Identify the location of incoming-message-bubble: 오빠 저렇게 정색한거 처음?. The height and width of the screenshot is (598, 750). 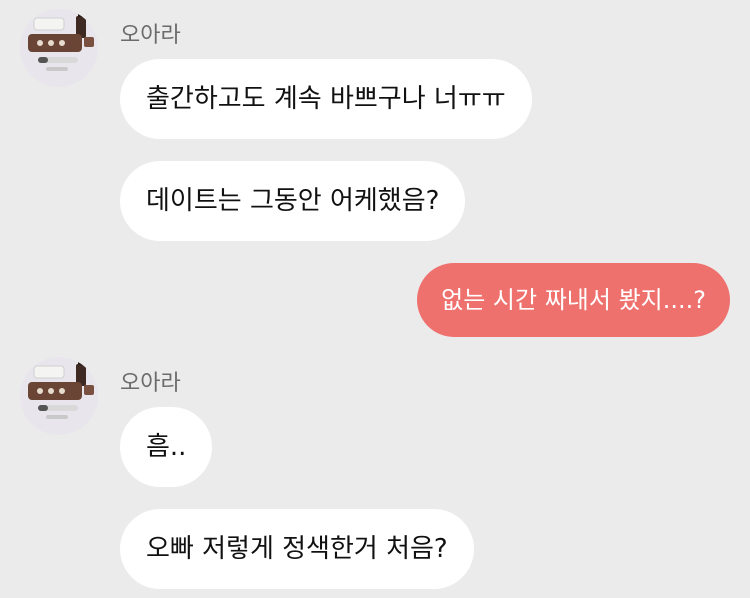
(297, 549).